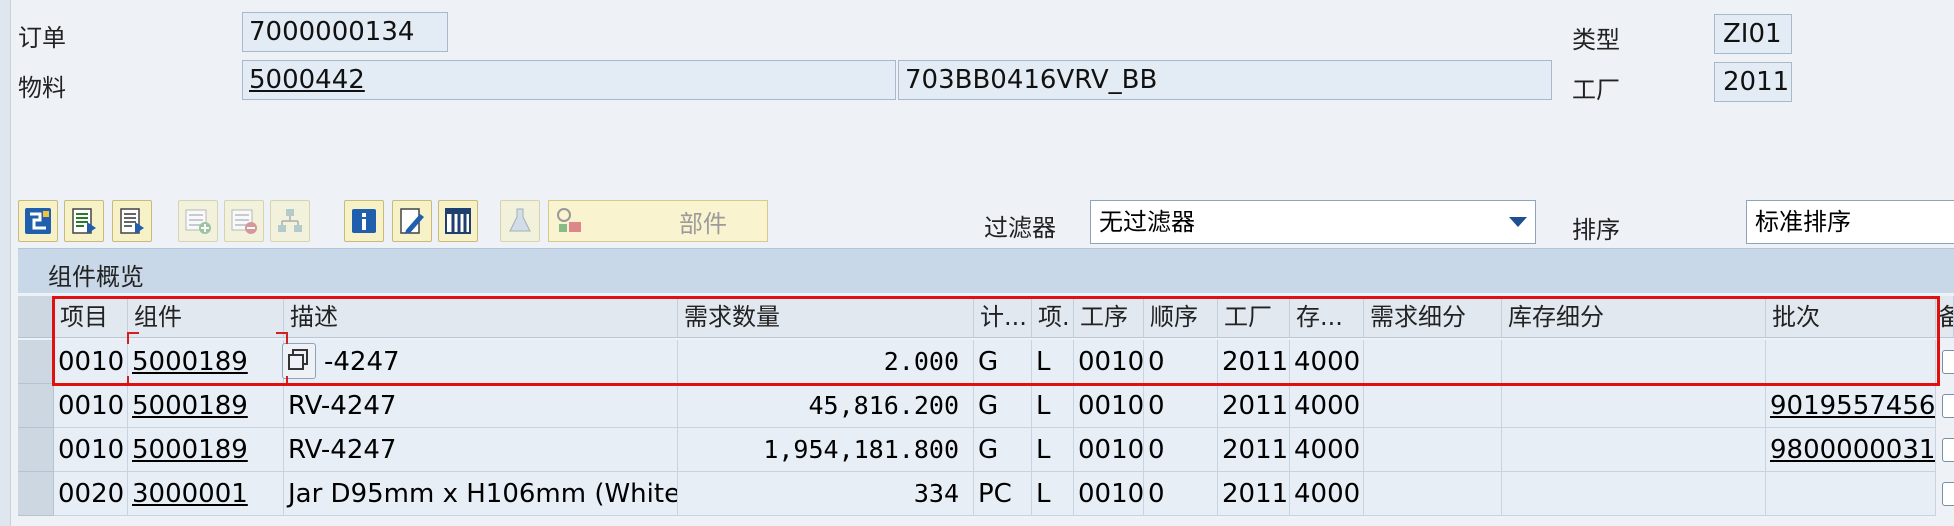 This screenshot has width=1954, height=526. Describe the element at coordinates (1596, 40) in the screenshot. I see `type-label: 类型` at that location.